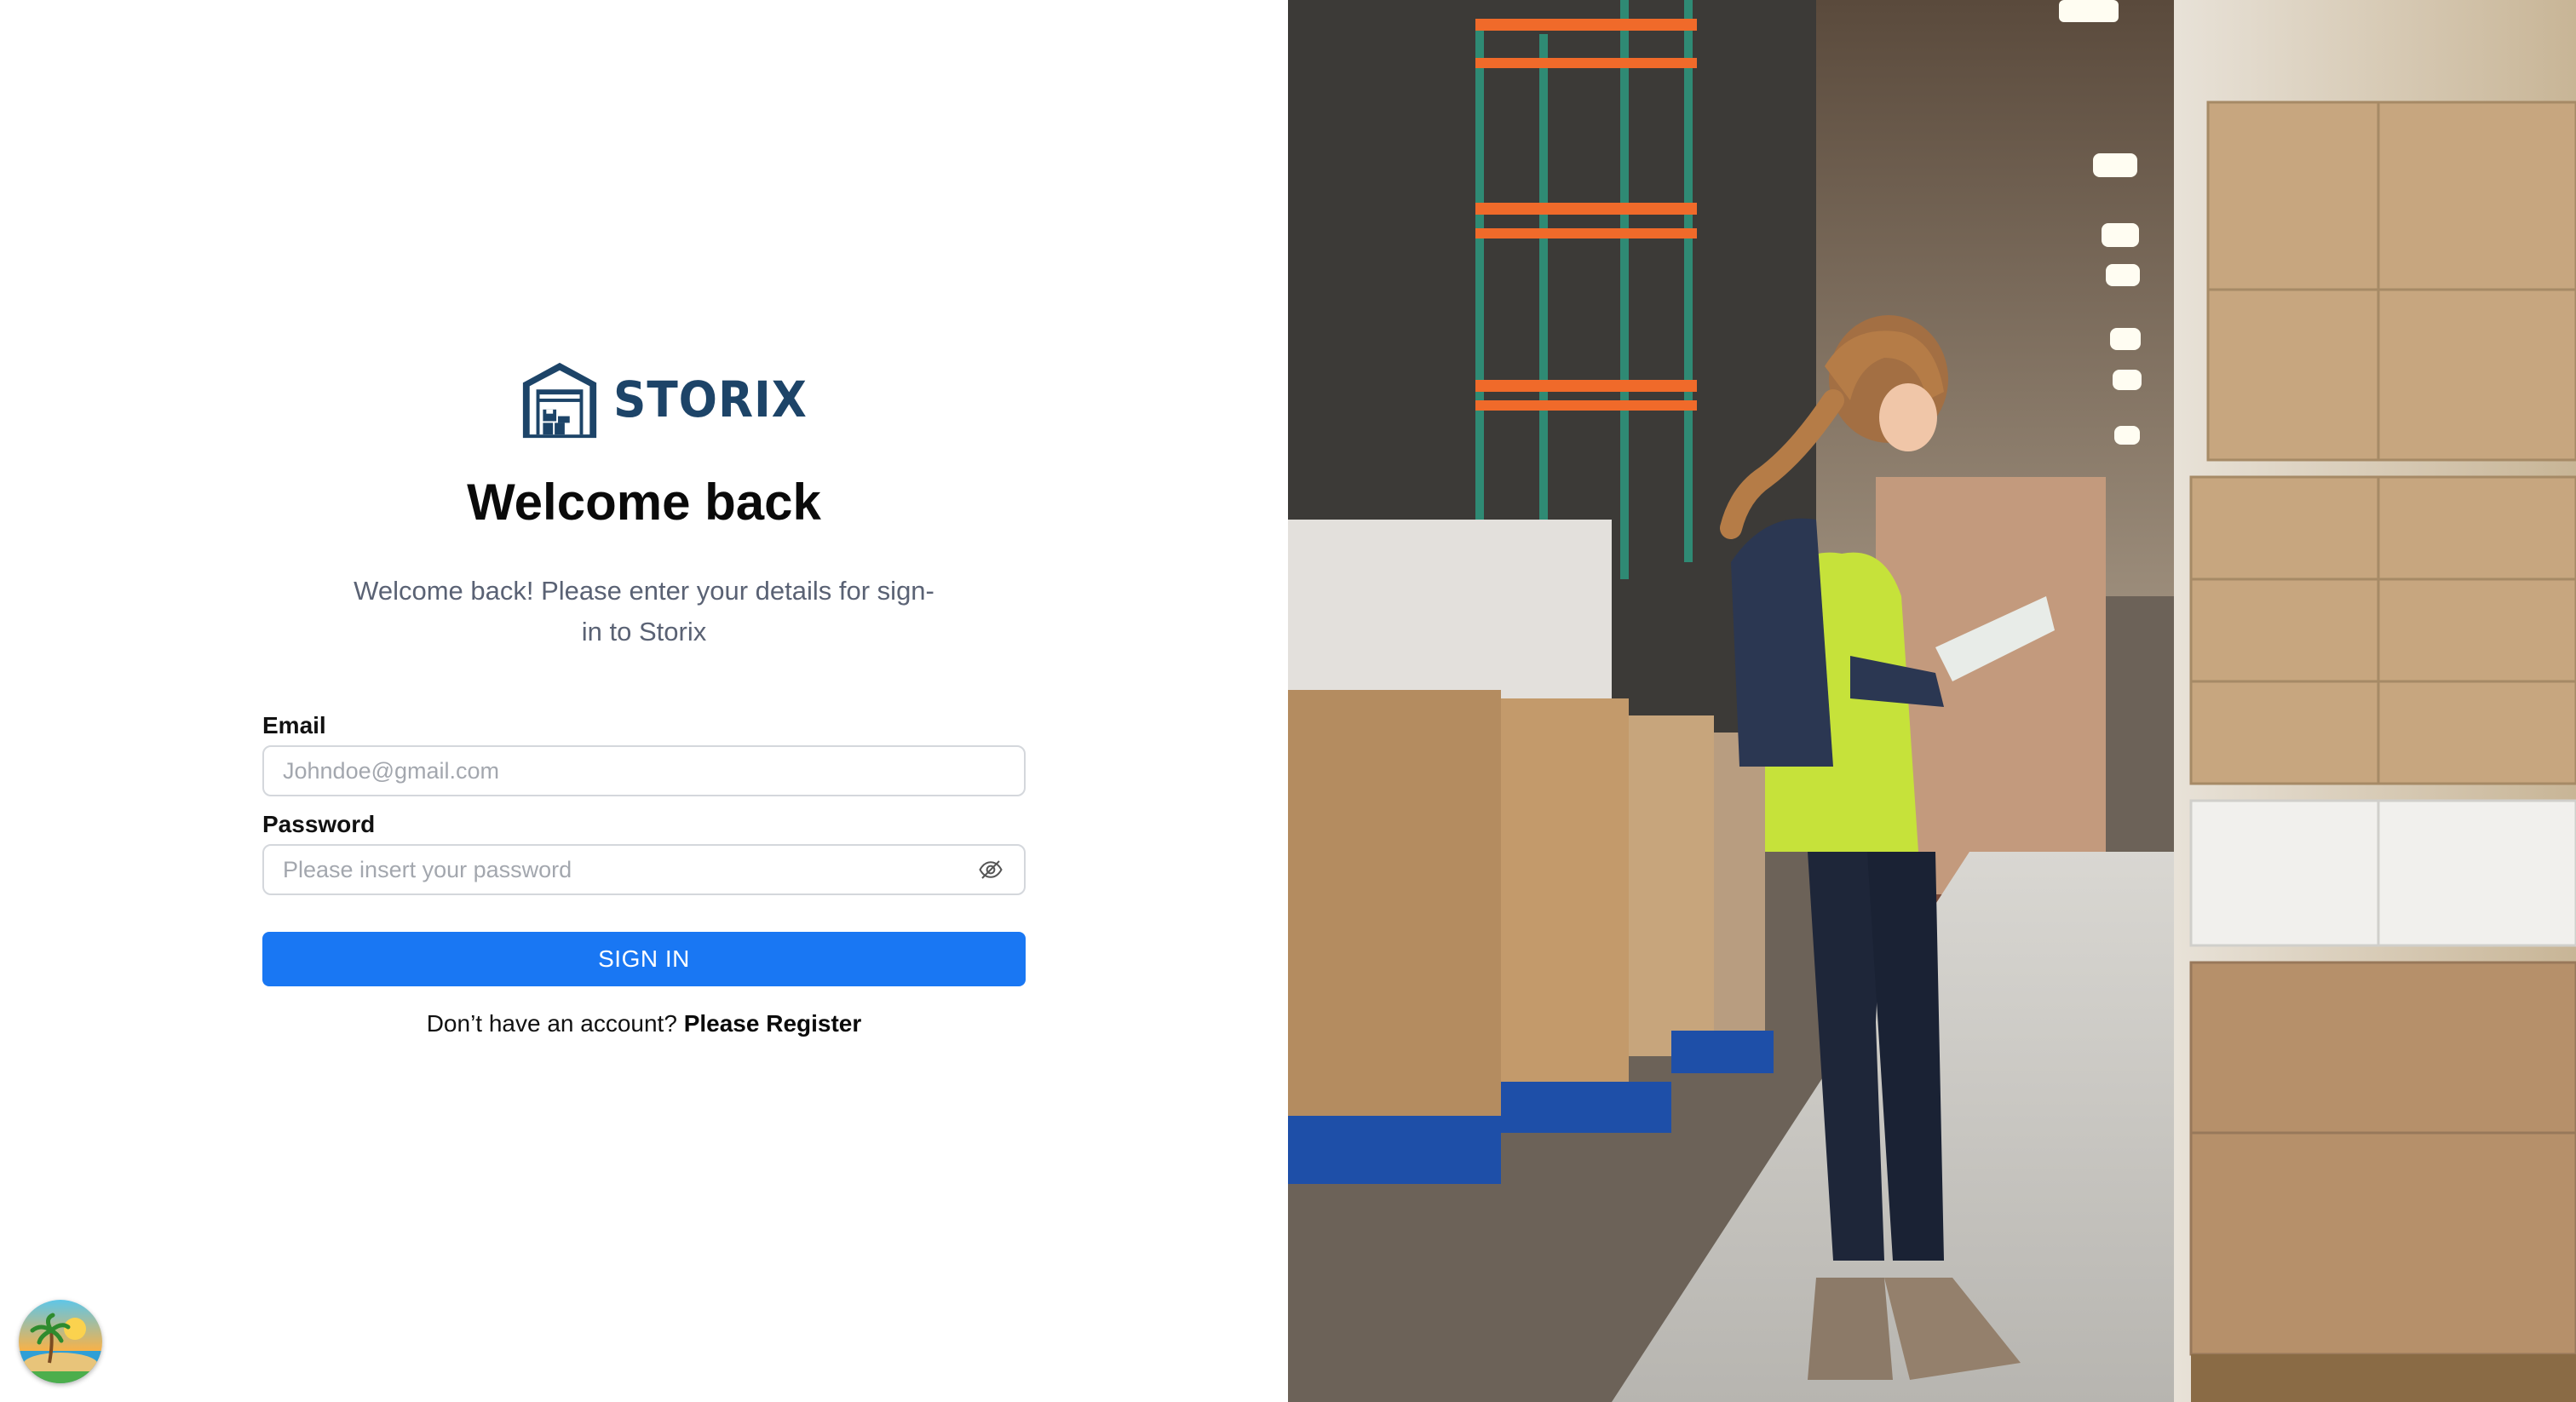 Image resolution: width=2576 pixels, height=1402 pixels. What do you see at coordinates (644, 502) in the screenshot?
I see `page-title: Welcome back` at bounding box center [644, 502].